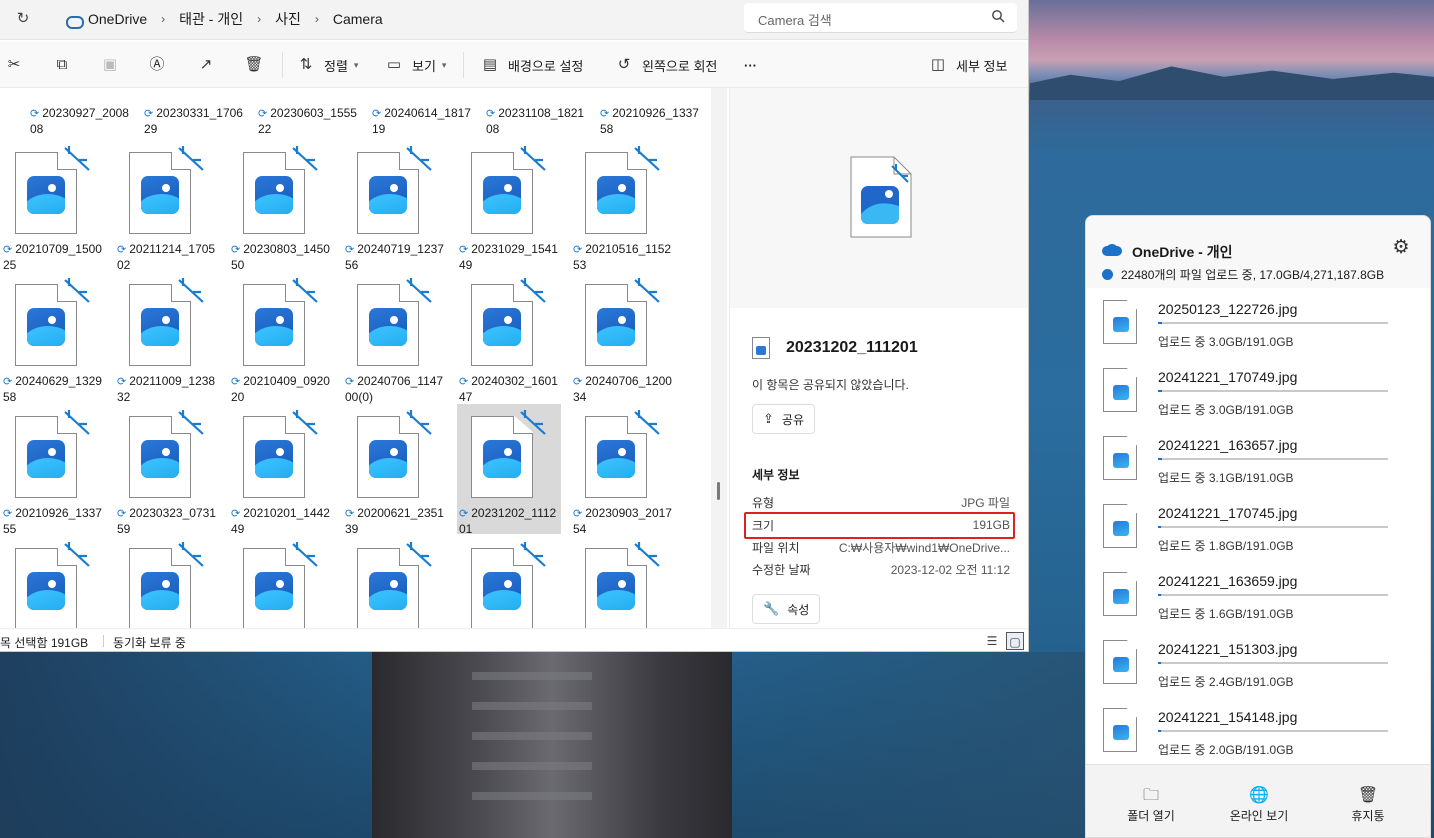 The width and height of the screenshot is (1434, 838). I want to click on upload-item: 20241221_151303.jpg 업로드 중 2.4GB/191.0GB, so click(1258, 662).